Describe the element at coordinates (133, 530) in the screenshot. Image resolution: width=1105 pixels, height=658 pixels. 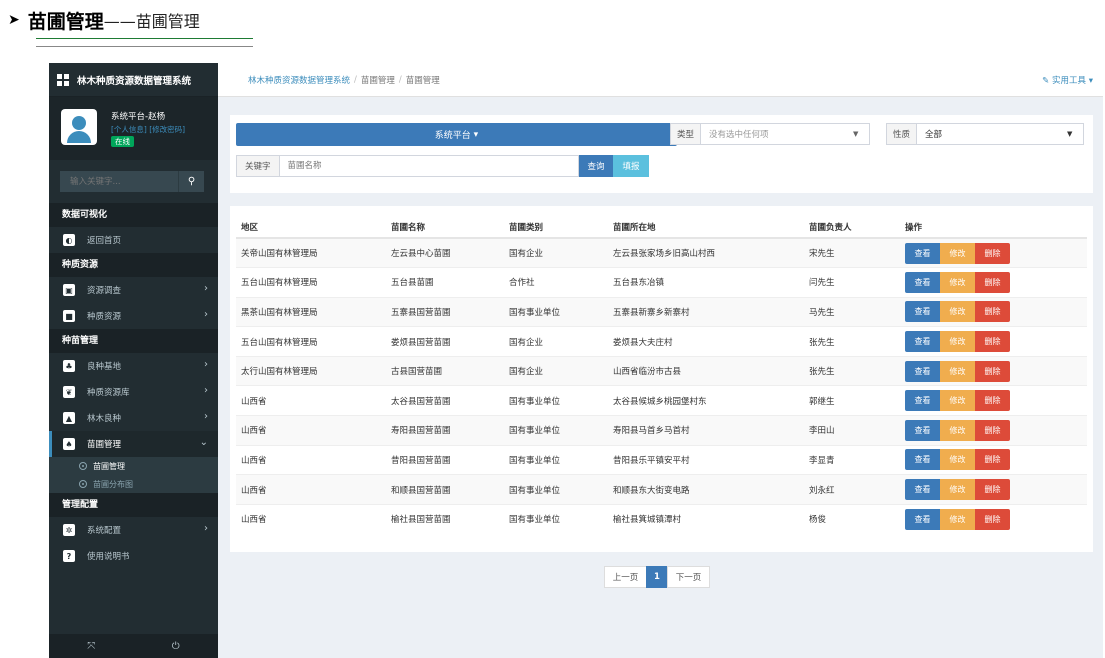
I see `sidebar-item-config: ✲ 系统配置 ›` at that location.